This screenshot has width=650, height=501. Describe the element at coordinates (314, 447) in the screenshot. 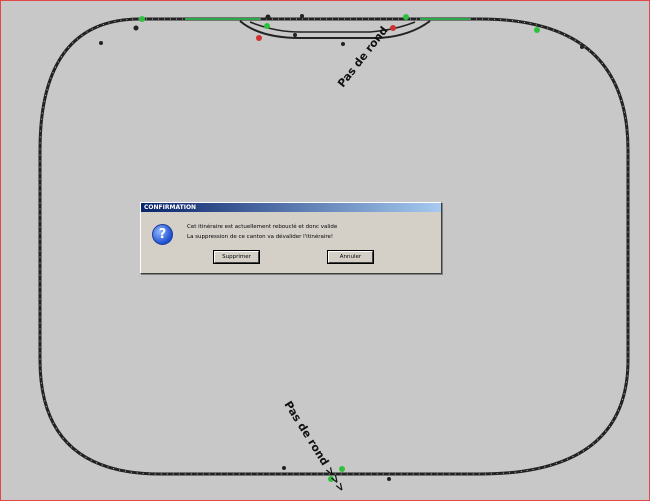

I see `bottom-track-label: Pas de rond >>>` at that location.